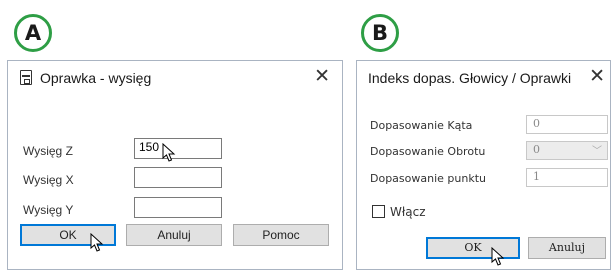 The width and height of the screenshot is (612, 273). Describe the element at coordinates (48, 180) in the screenshot. I see `wysieg-x-label: Wysięg X` at that location.